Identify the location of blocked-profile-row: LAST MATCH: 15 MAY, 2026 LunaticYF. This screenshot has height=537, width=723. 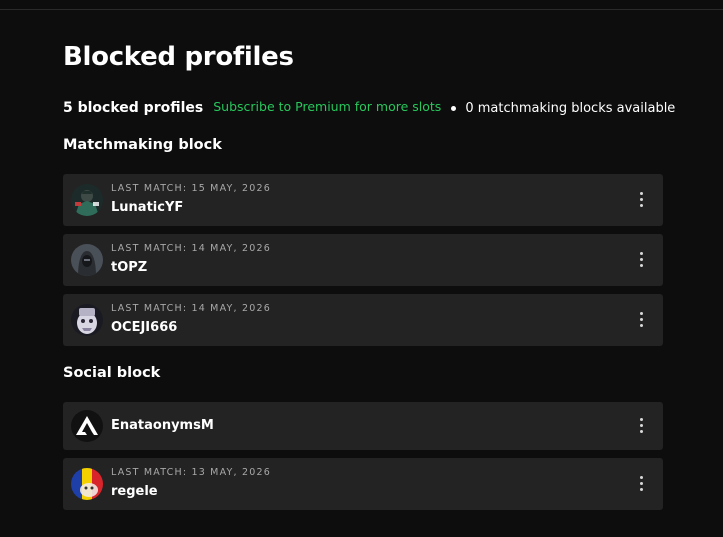
(363, 200).